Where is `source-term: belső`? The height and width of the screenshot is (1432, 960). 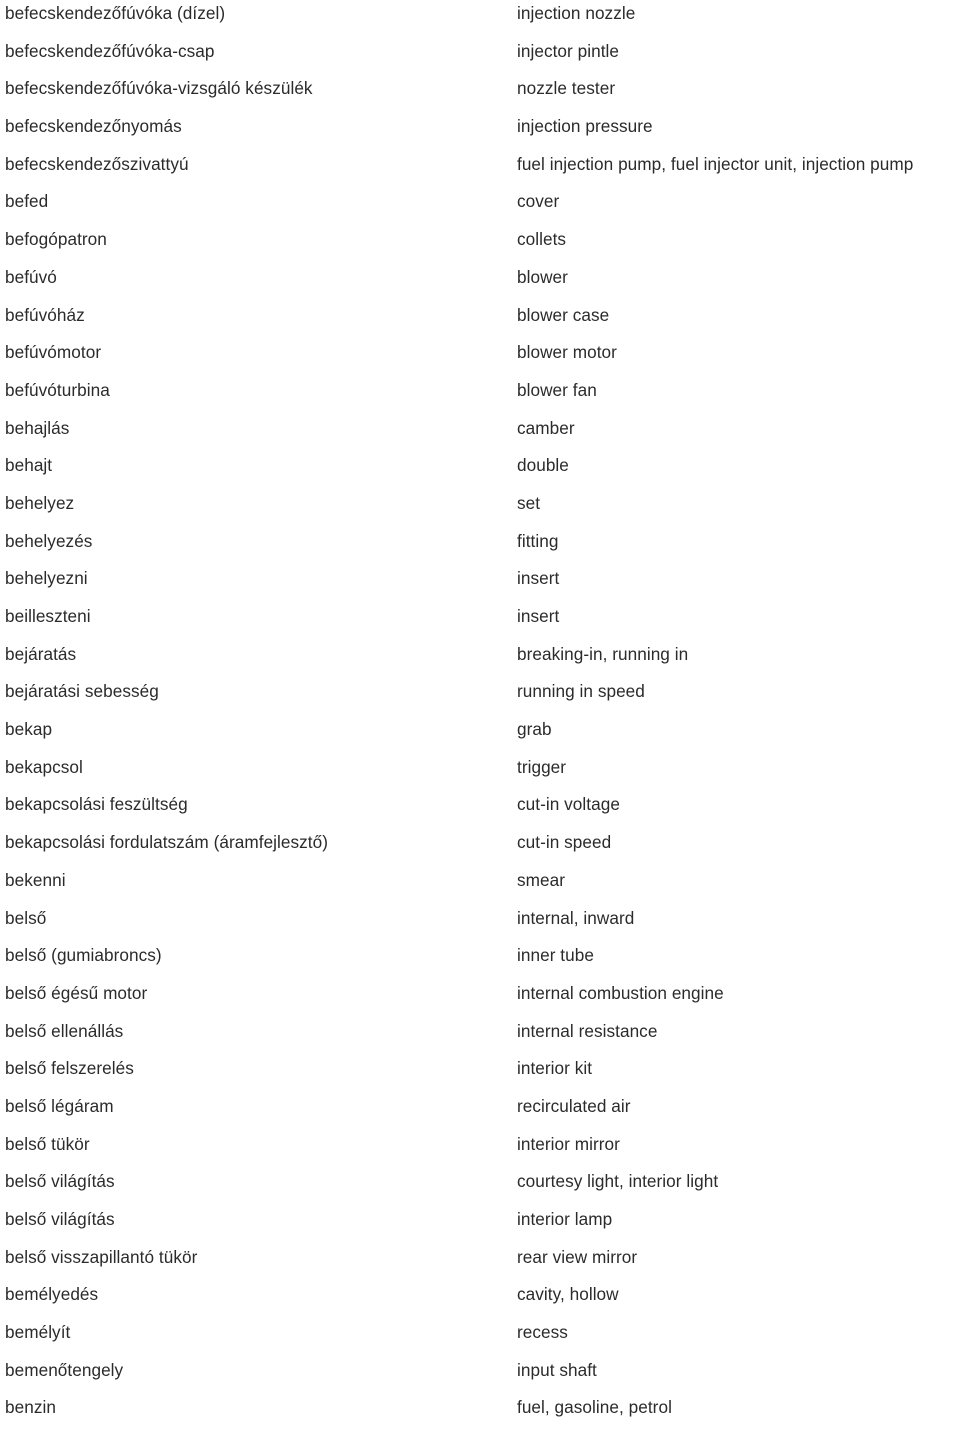
source-term: belső is located at coordinates (26, 917).